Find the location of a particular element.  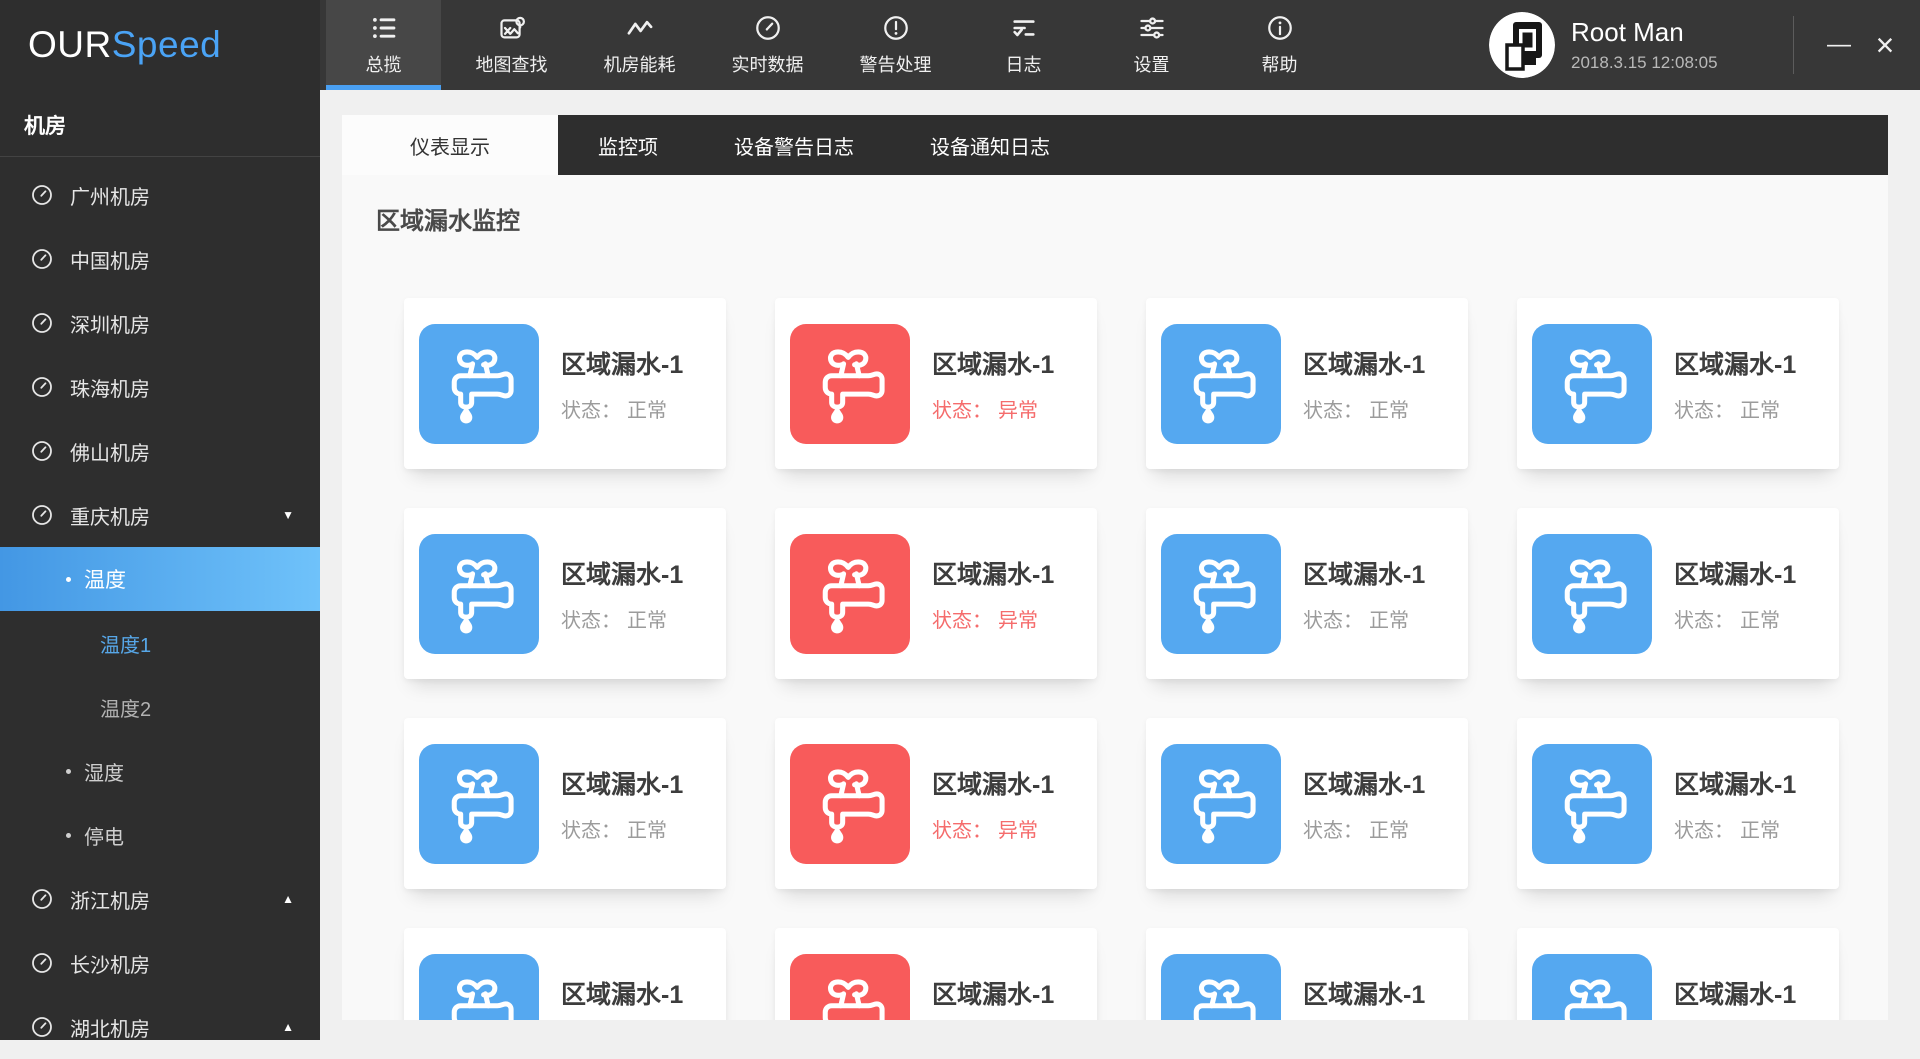

sidebar-room-item: 深圳机房 is located at coordinates (160, 323).